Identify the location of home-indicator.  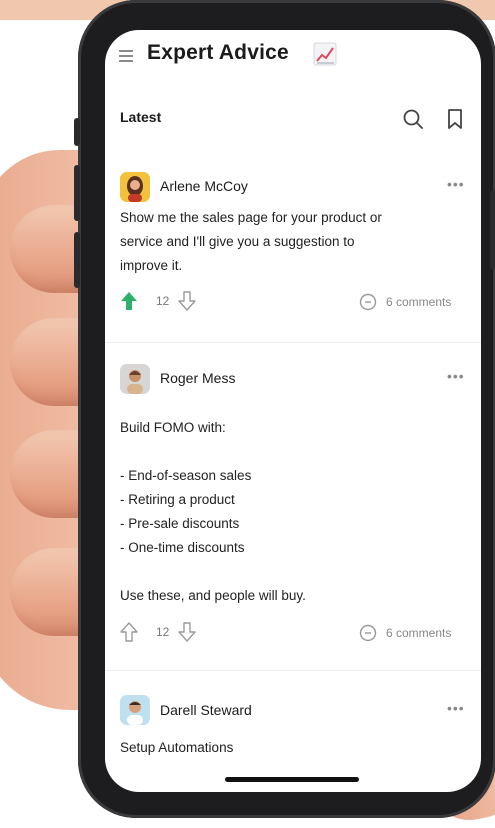
(292, 779).